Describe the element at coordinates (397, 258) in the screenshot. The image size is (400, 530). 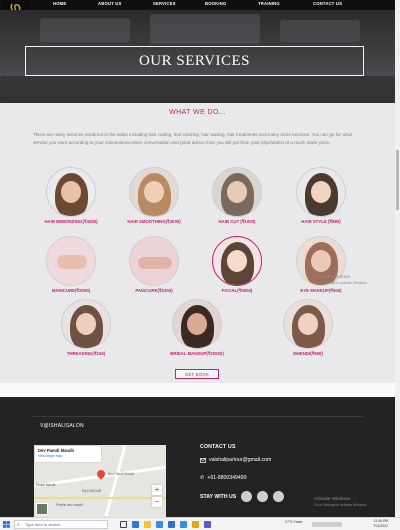
I see `page-scrollbar` at that location.